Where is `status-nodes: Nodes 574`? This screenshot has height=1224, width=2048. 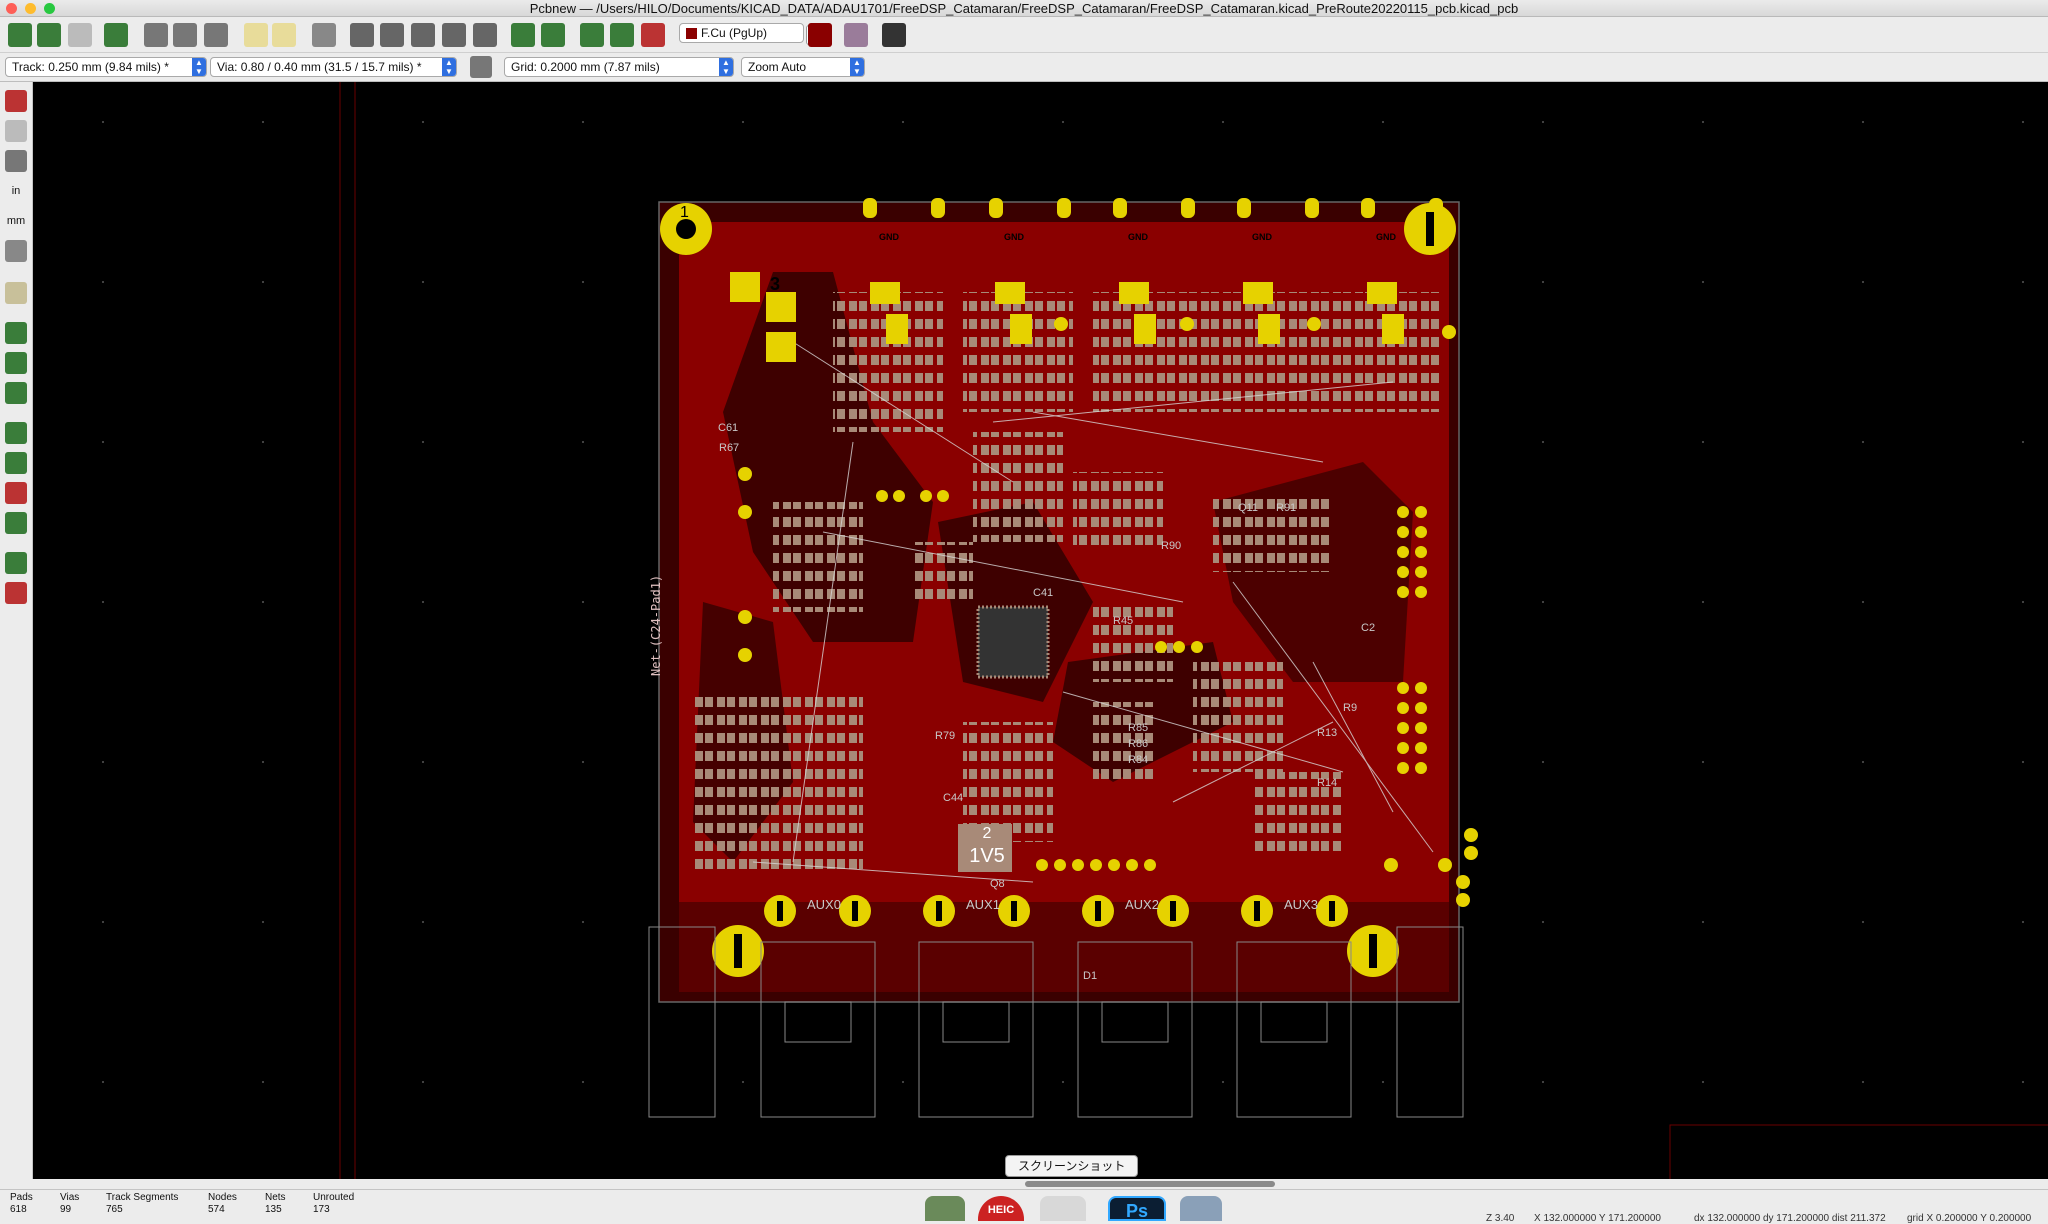 status-nodes: Nodes 574 is located at coordinates (222, 1203).